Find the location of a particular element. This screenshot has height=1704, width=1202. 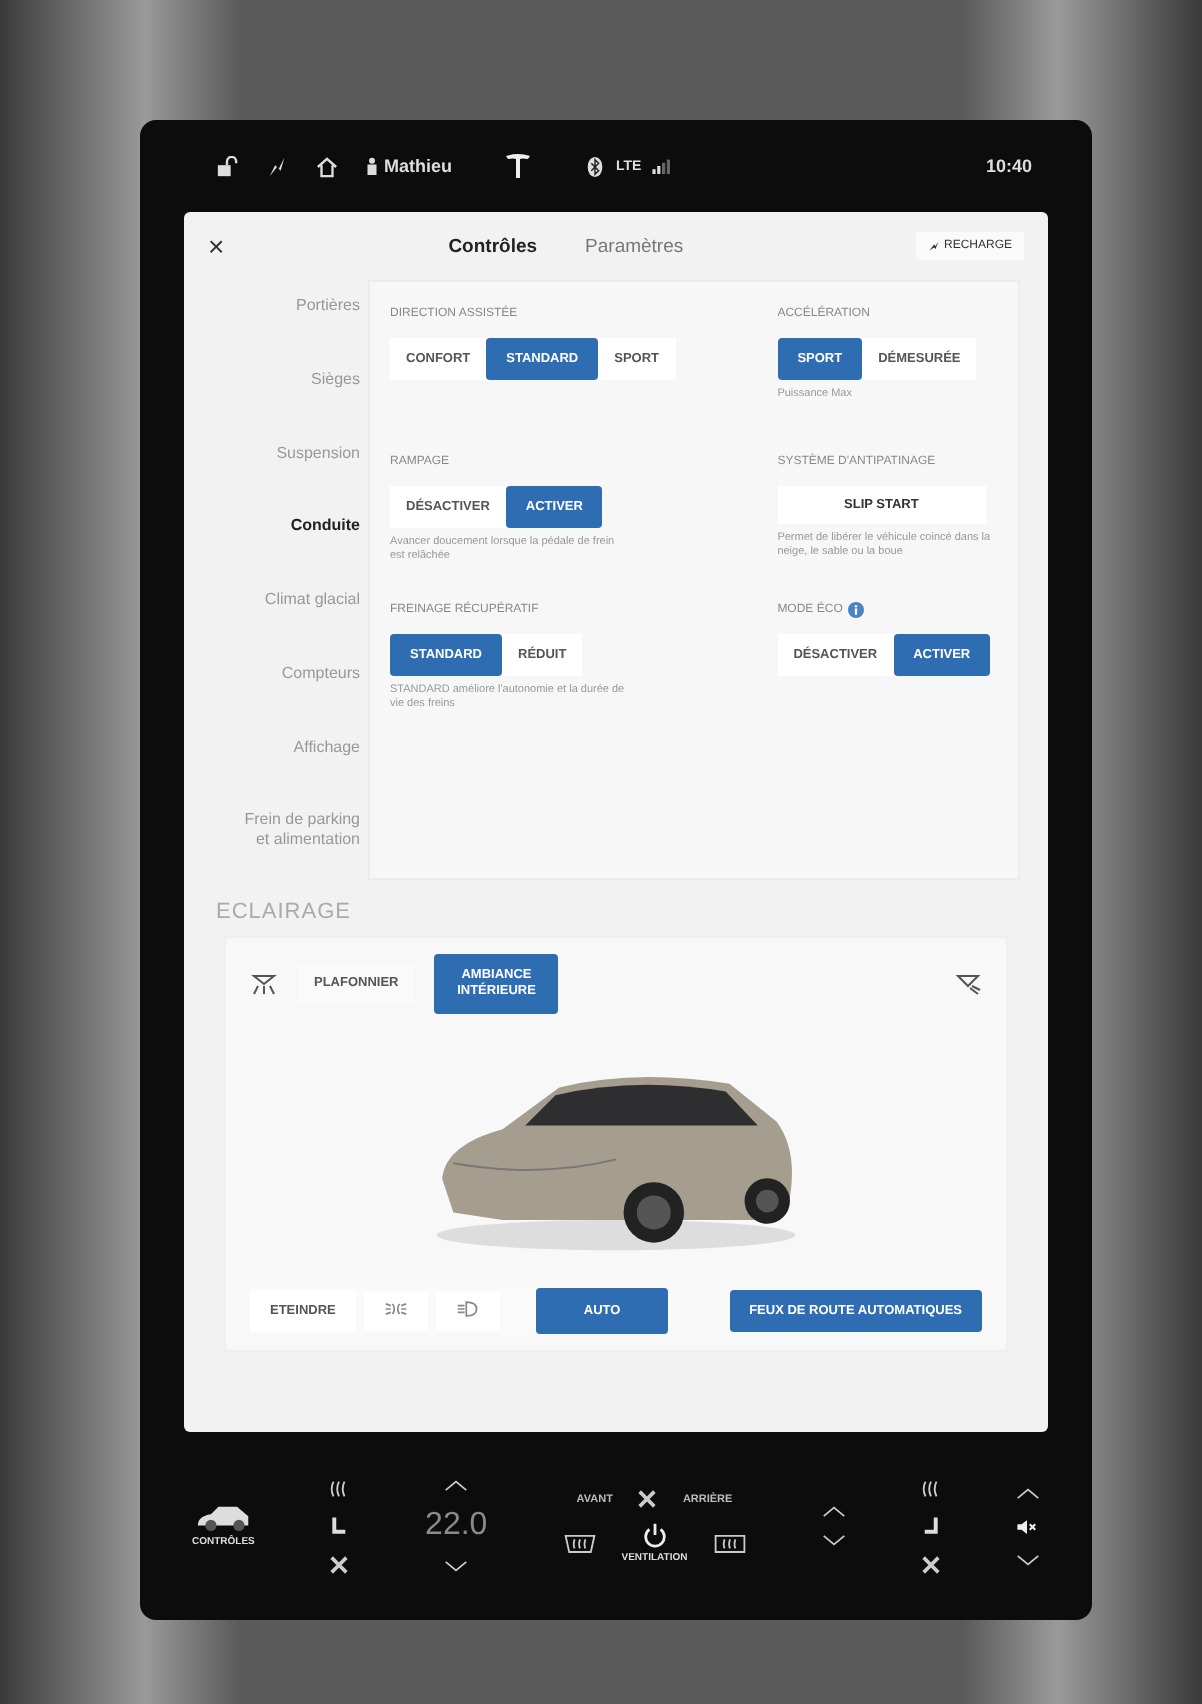

home-icon is located at coordinates (327, 166).